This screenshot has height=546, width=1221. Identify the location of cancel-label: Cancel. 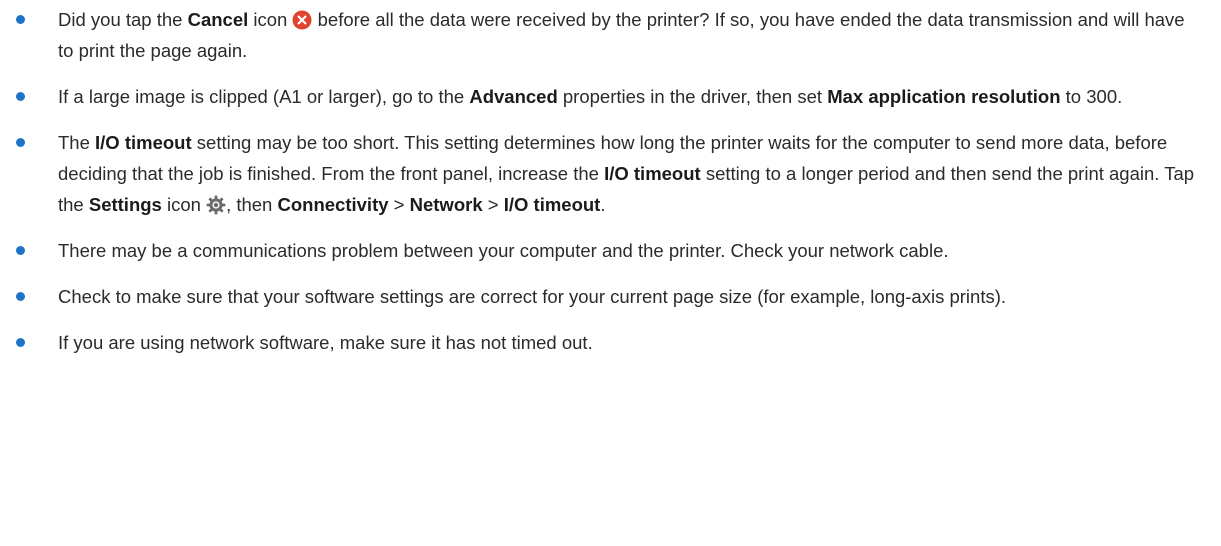
(218, 19).